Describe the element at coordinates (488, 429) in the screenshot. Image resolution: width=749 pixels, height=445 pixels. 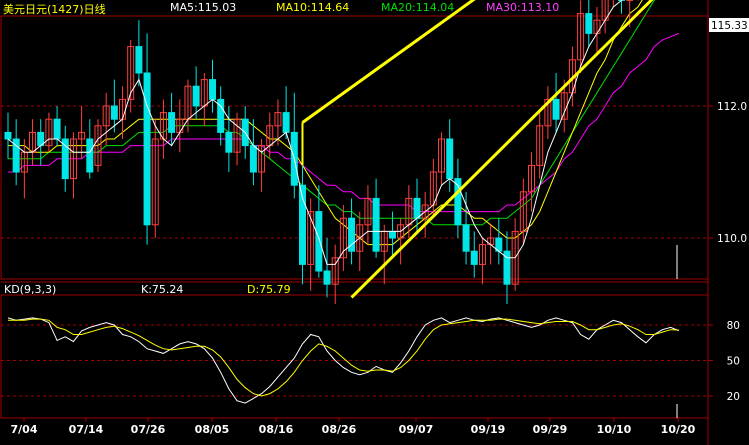
I see `x-tick-label: 09/19` at that location.